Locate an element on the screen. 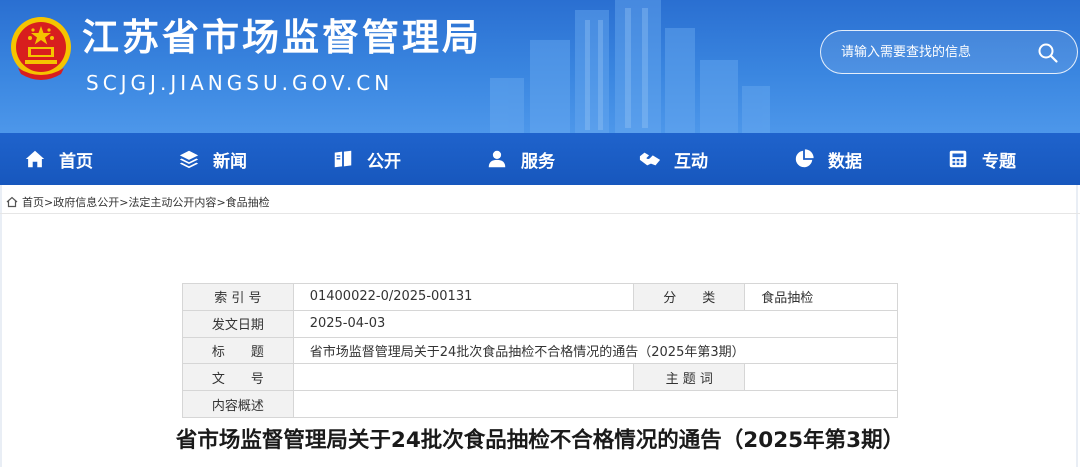 This screenshot has width=1080, height=467. category-value: 食品抽检 is located at coordinates (821, 297).